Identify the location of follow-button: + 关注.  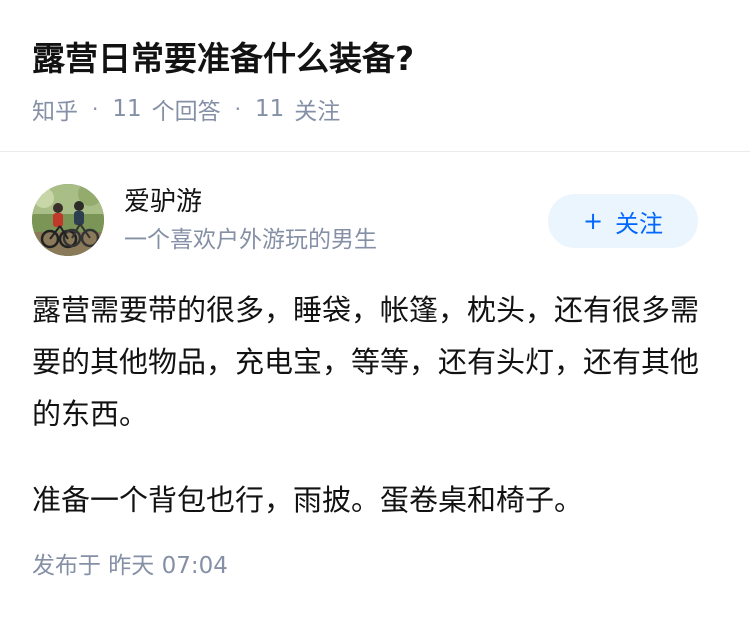
(623, 221).